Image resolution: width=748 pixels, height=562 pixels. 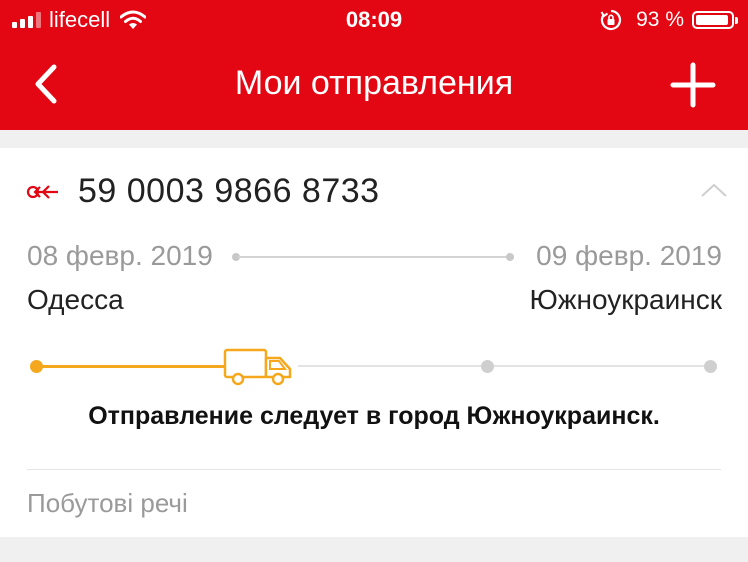 I want to click on add-shipment-button, so click(x=693, y=85).